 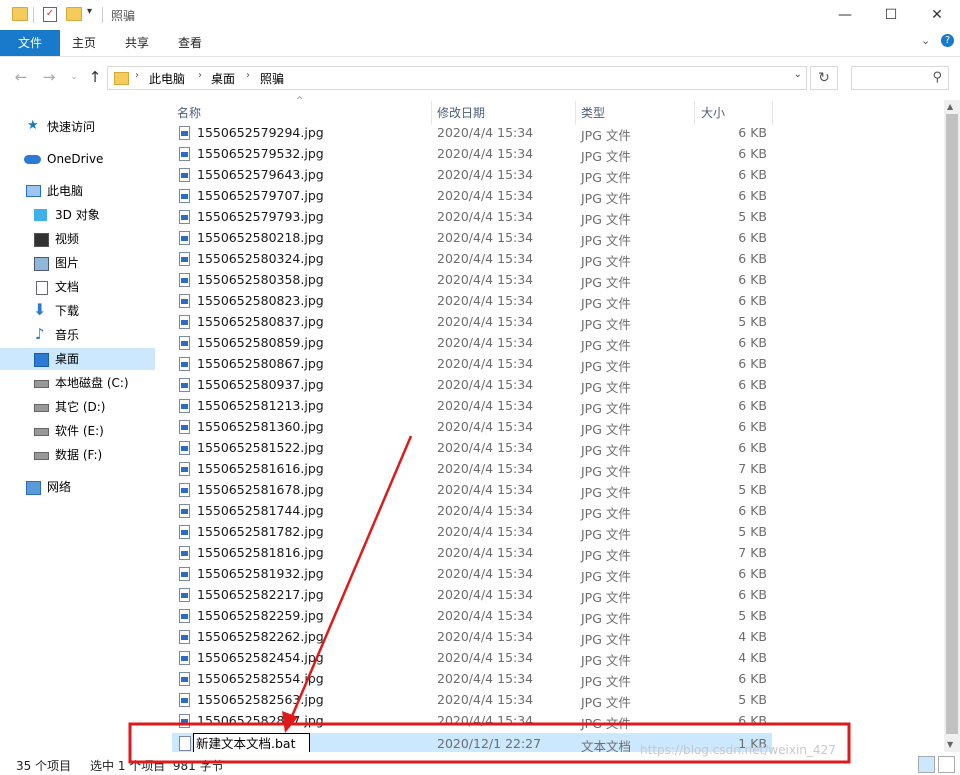 I want to click on sidebar-item-drive-c: 本地磁盘 (C:), so click(x=77, y=383).